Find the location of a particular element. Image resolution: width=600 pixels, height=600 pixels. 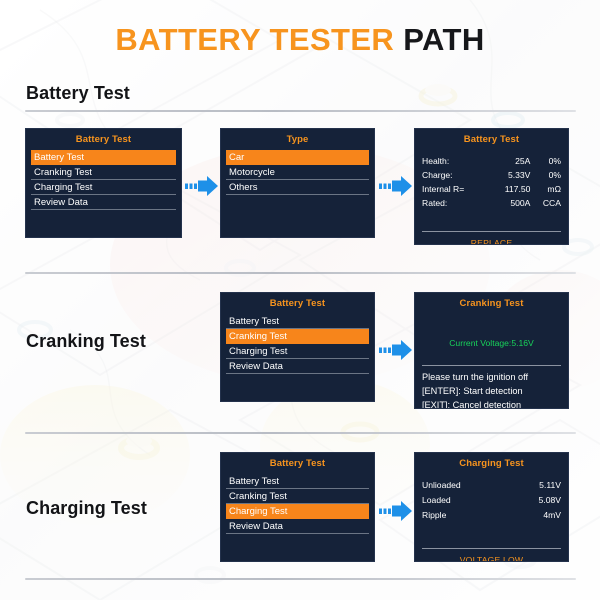

result-key: Ripple is located at coordinates (434, 515).